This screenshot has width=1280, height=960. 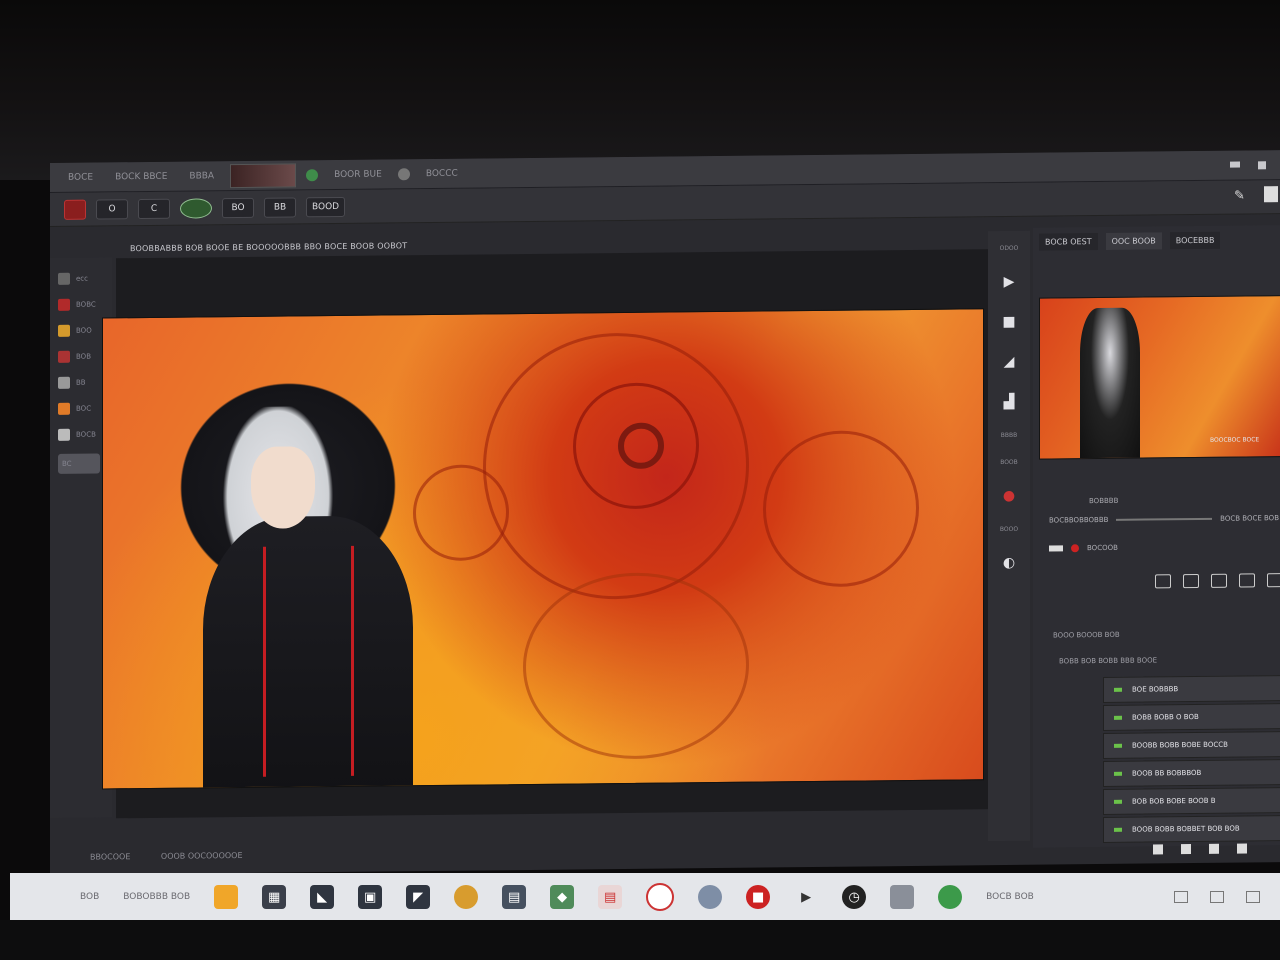 I want to click on system-icon, so click(x=902, y=897).